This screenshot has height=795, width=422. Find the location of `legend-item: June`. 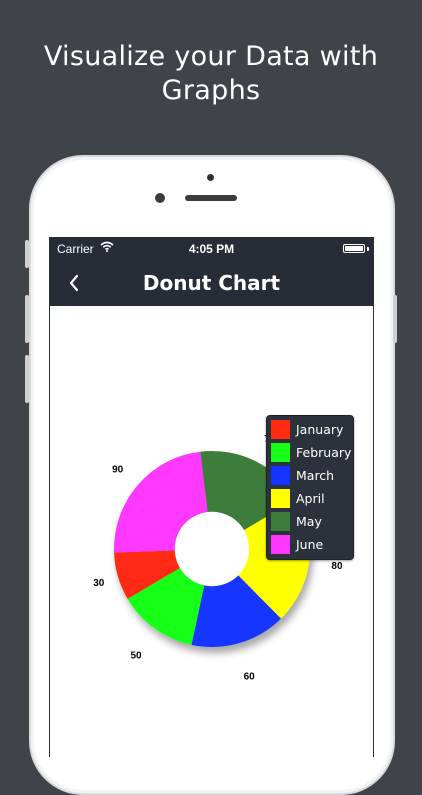

legend-item: June is located at coordinates (311, 545).